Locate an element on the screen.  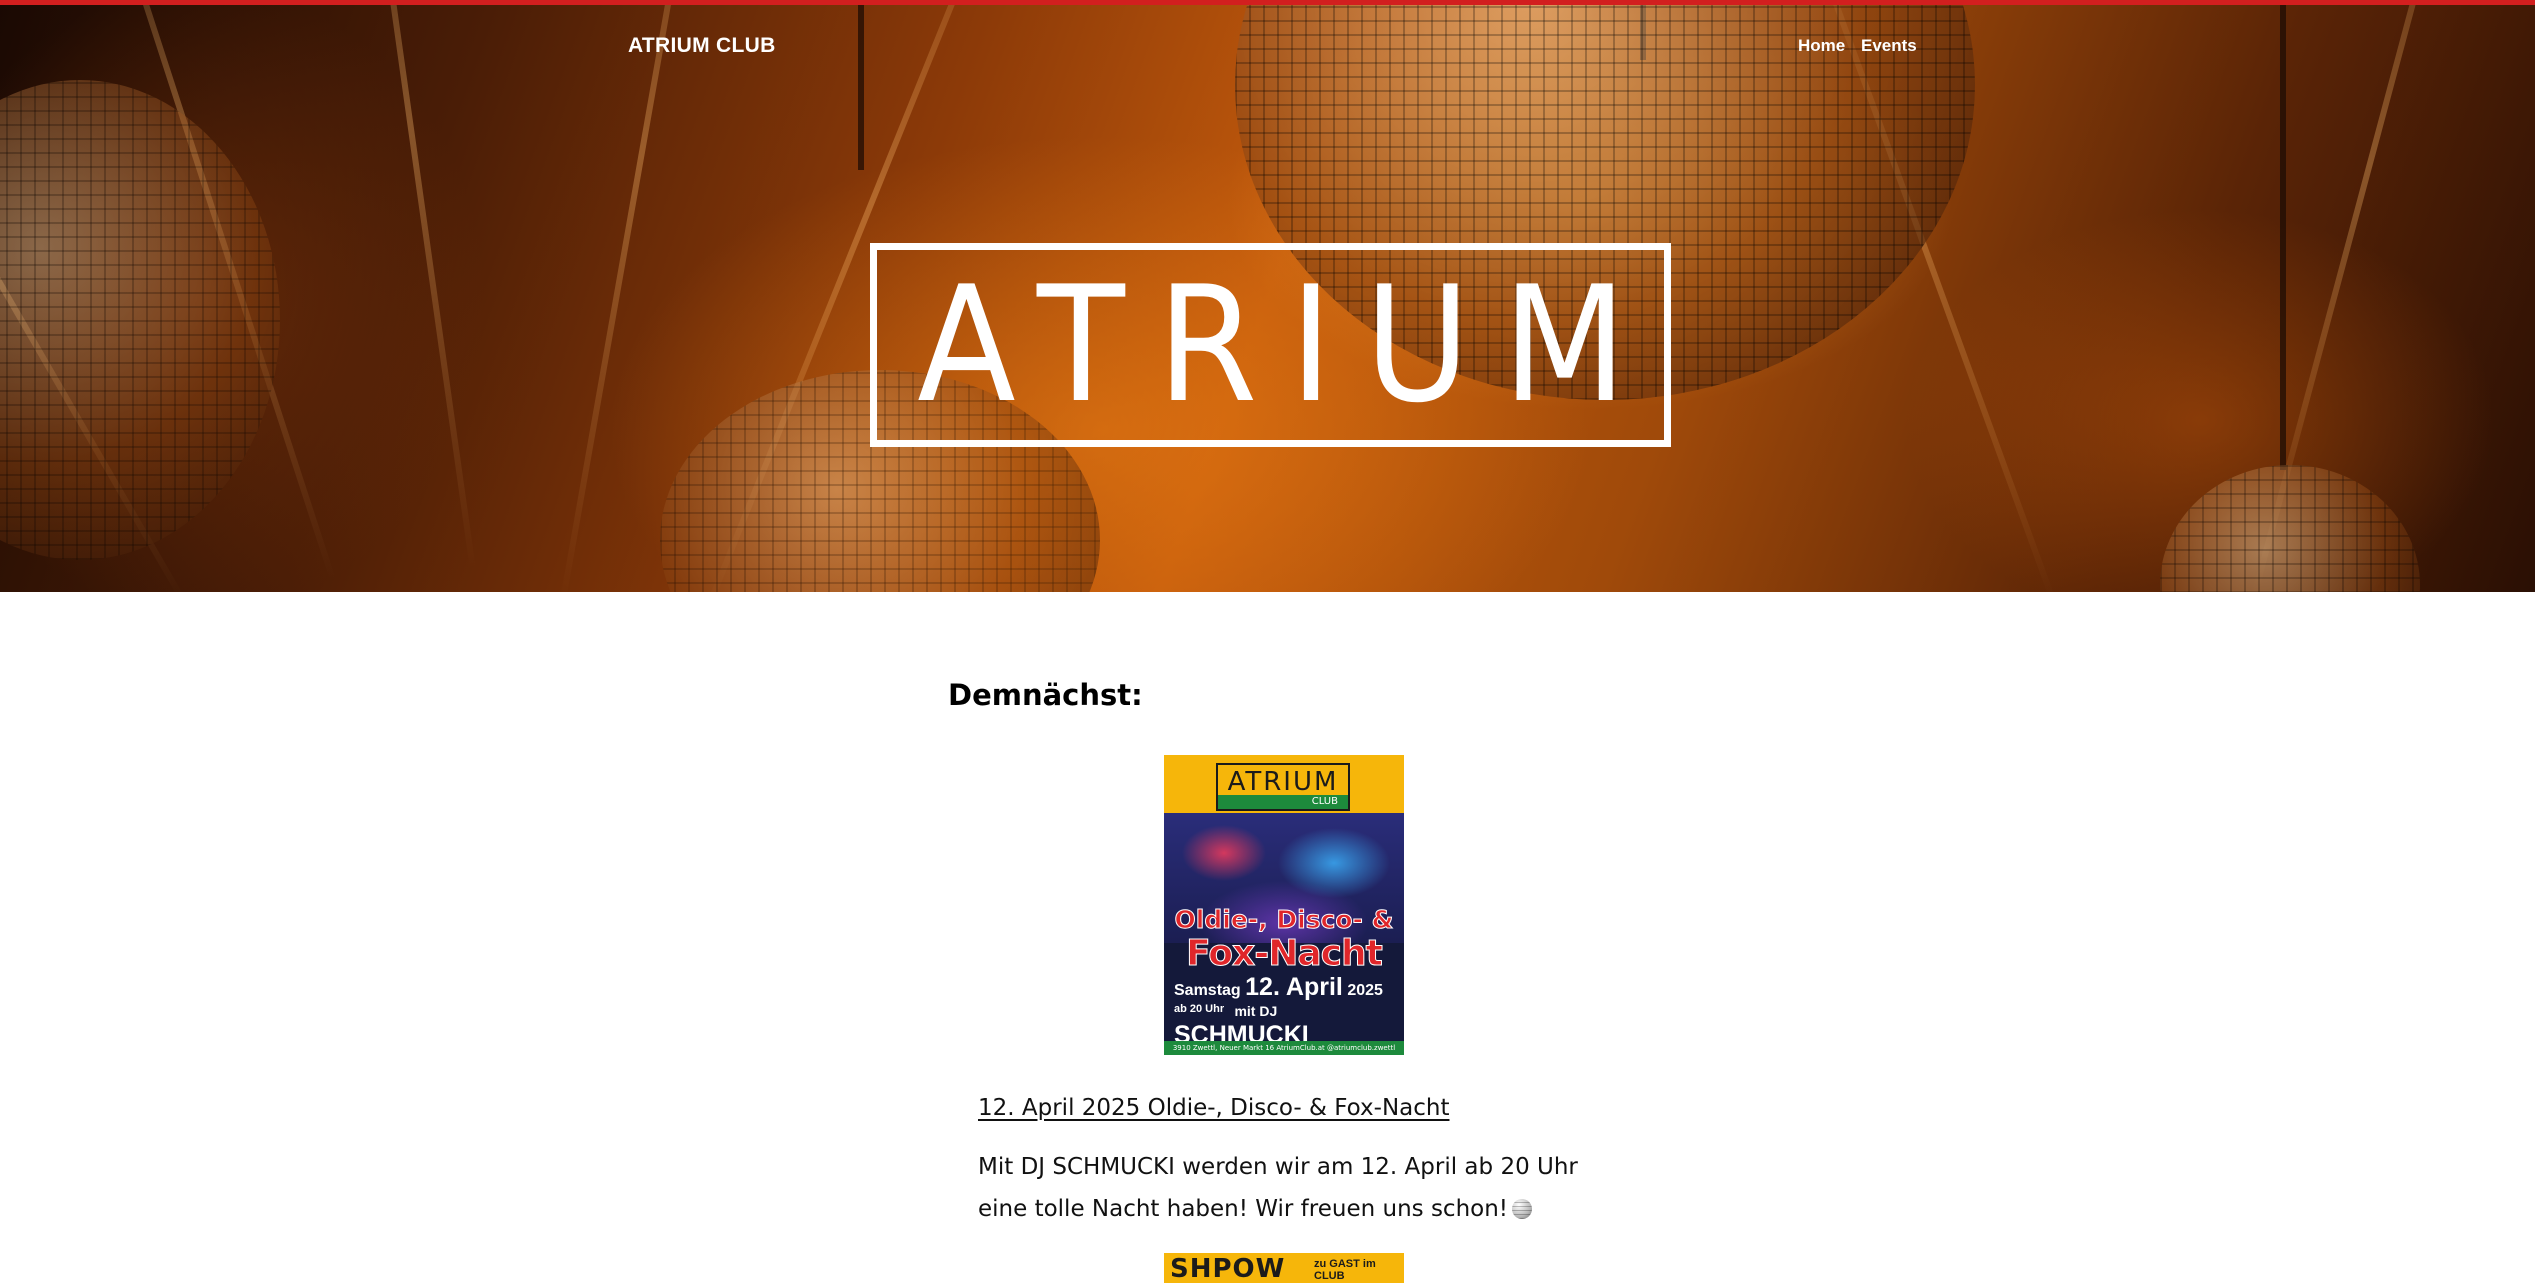
event-poster-2: SHPOW zu GAST im CLUB is located at coordinates (1284, 1268).